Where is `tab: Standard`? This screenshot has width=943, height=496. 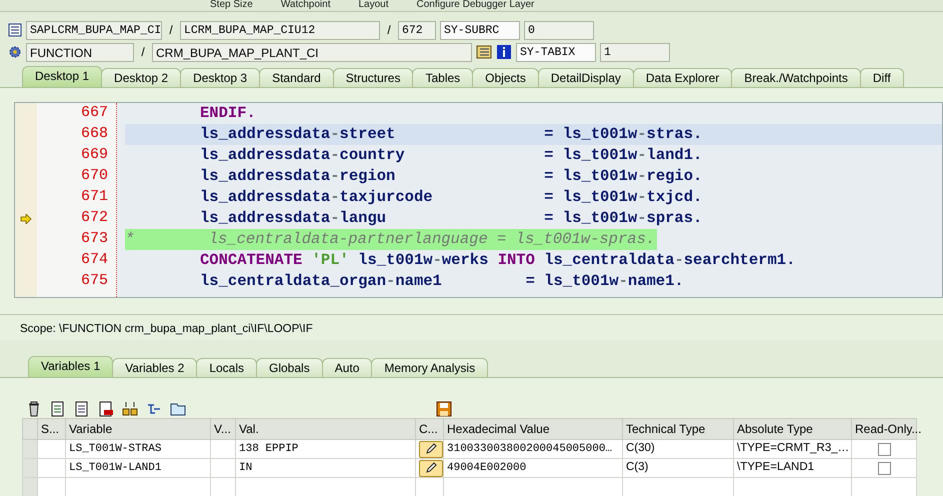
tab: Standard is located at coordinates (296, 77).